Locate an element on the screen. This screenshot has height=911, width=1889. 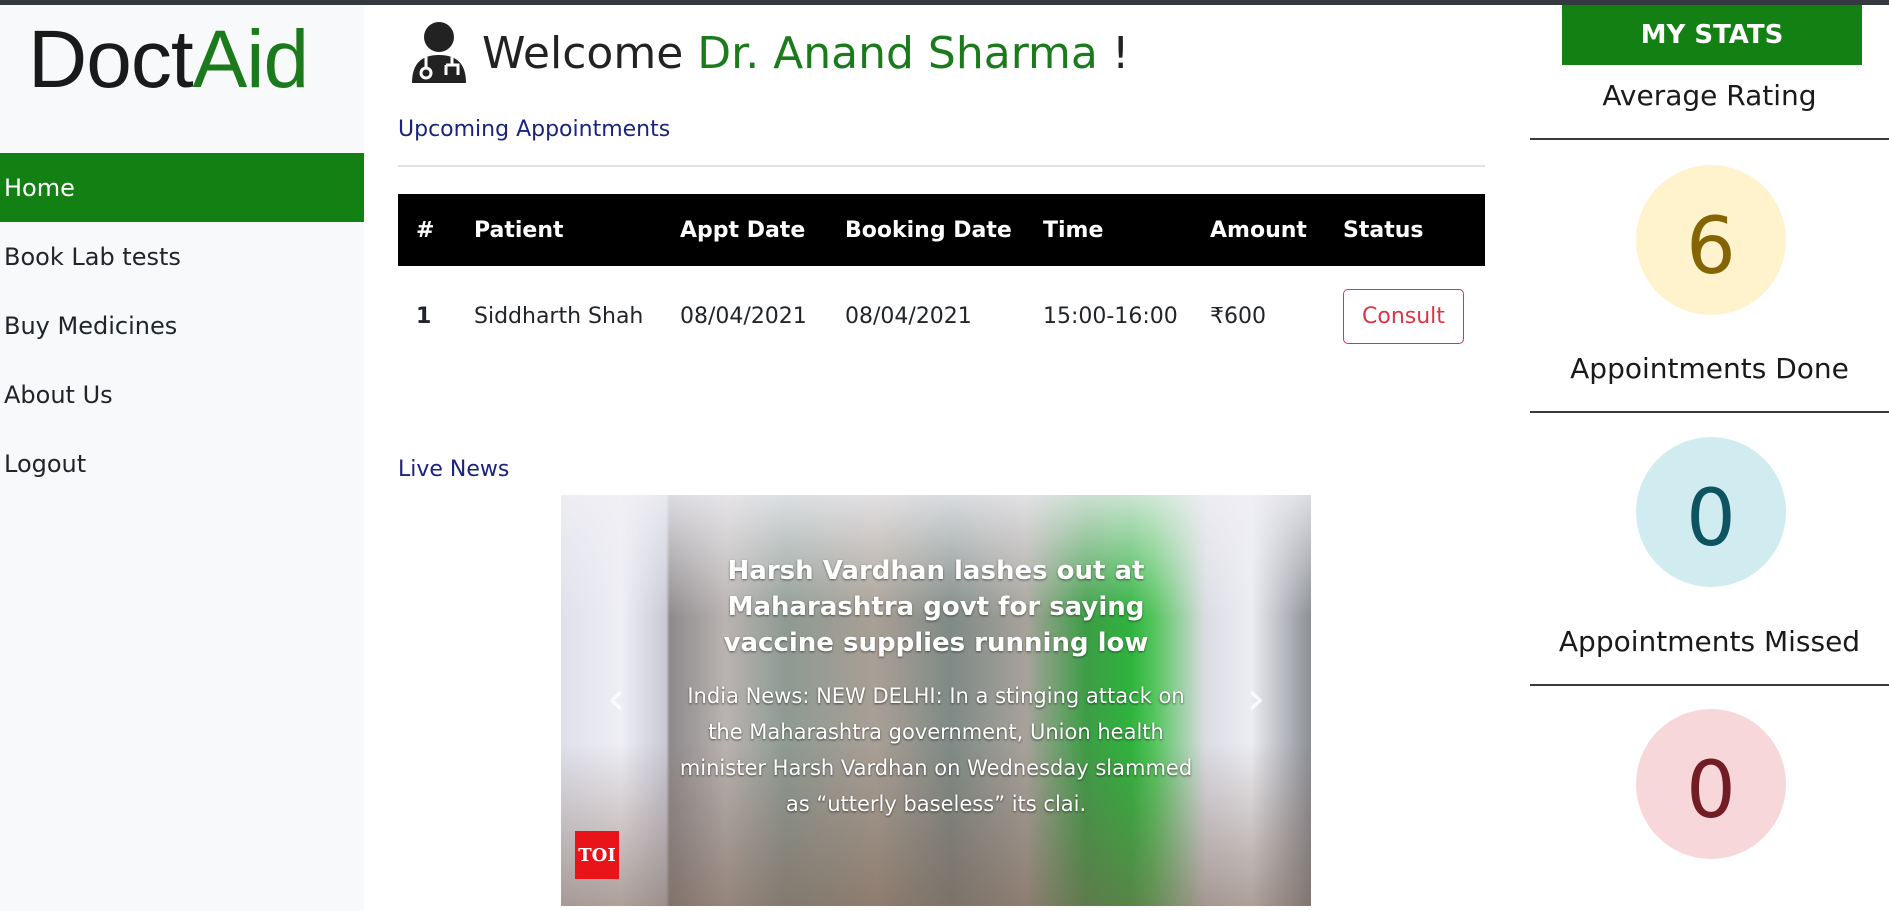
column-header-index: # is located at coordinates (427, 230).